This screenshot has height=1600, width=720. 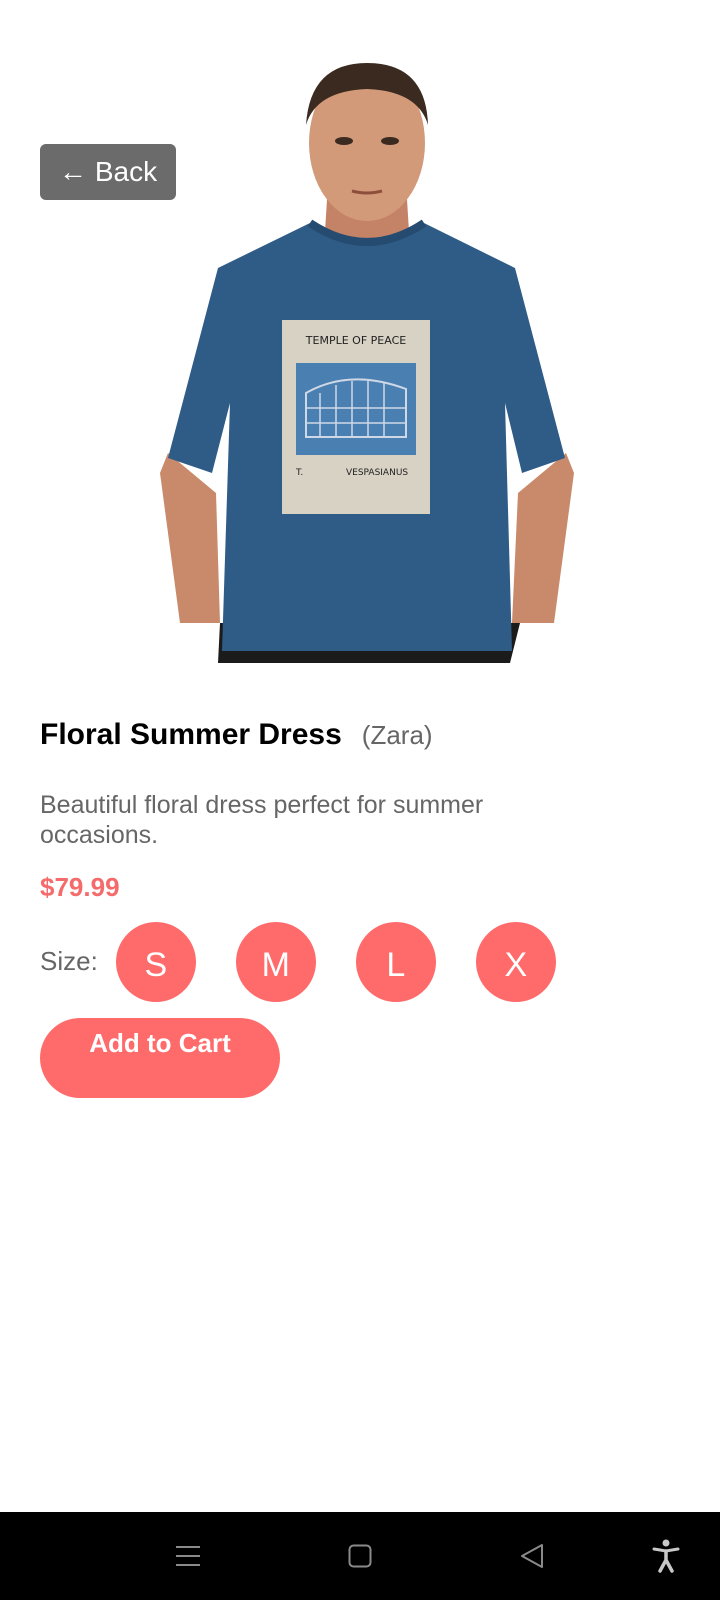 I want to click on add-to-cart-button: Add to Cart, so click(x=160, y=1058).